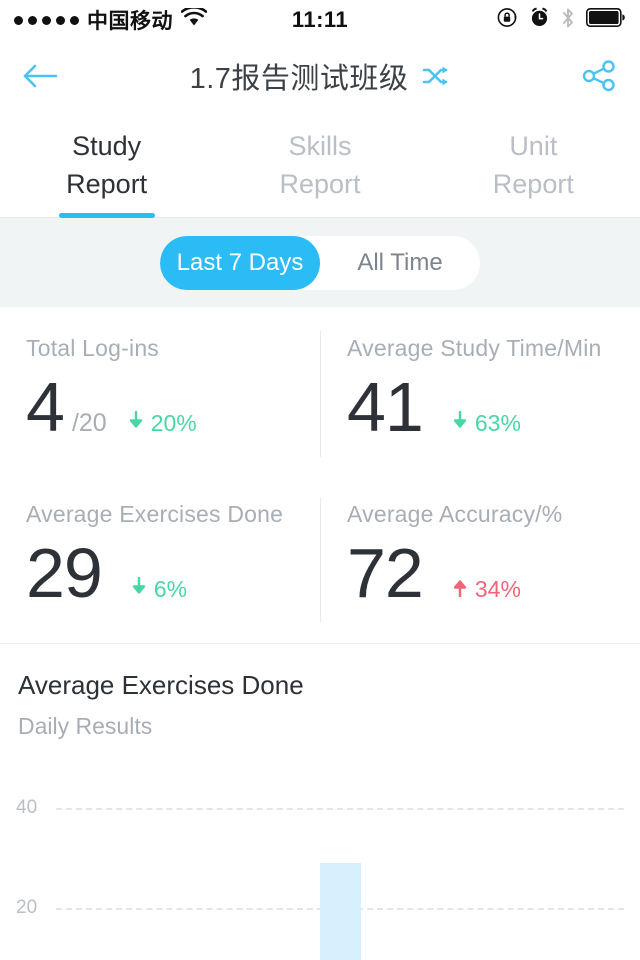  Describe the element at coordinates (493, 407) in the screenshot. I see `stat-card-average-study-time-value-row: 41 63%` at that location.